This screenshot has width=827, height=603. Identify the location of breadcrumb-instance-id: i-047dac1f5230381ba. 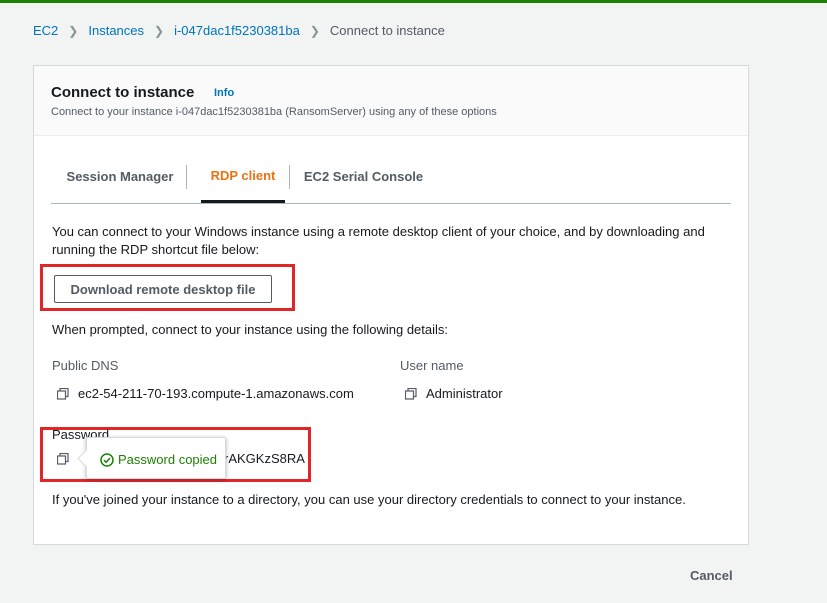
(237, 30).